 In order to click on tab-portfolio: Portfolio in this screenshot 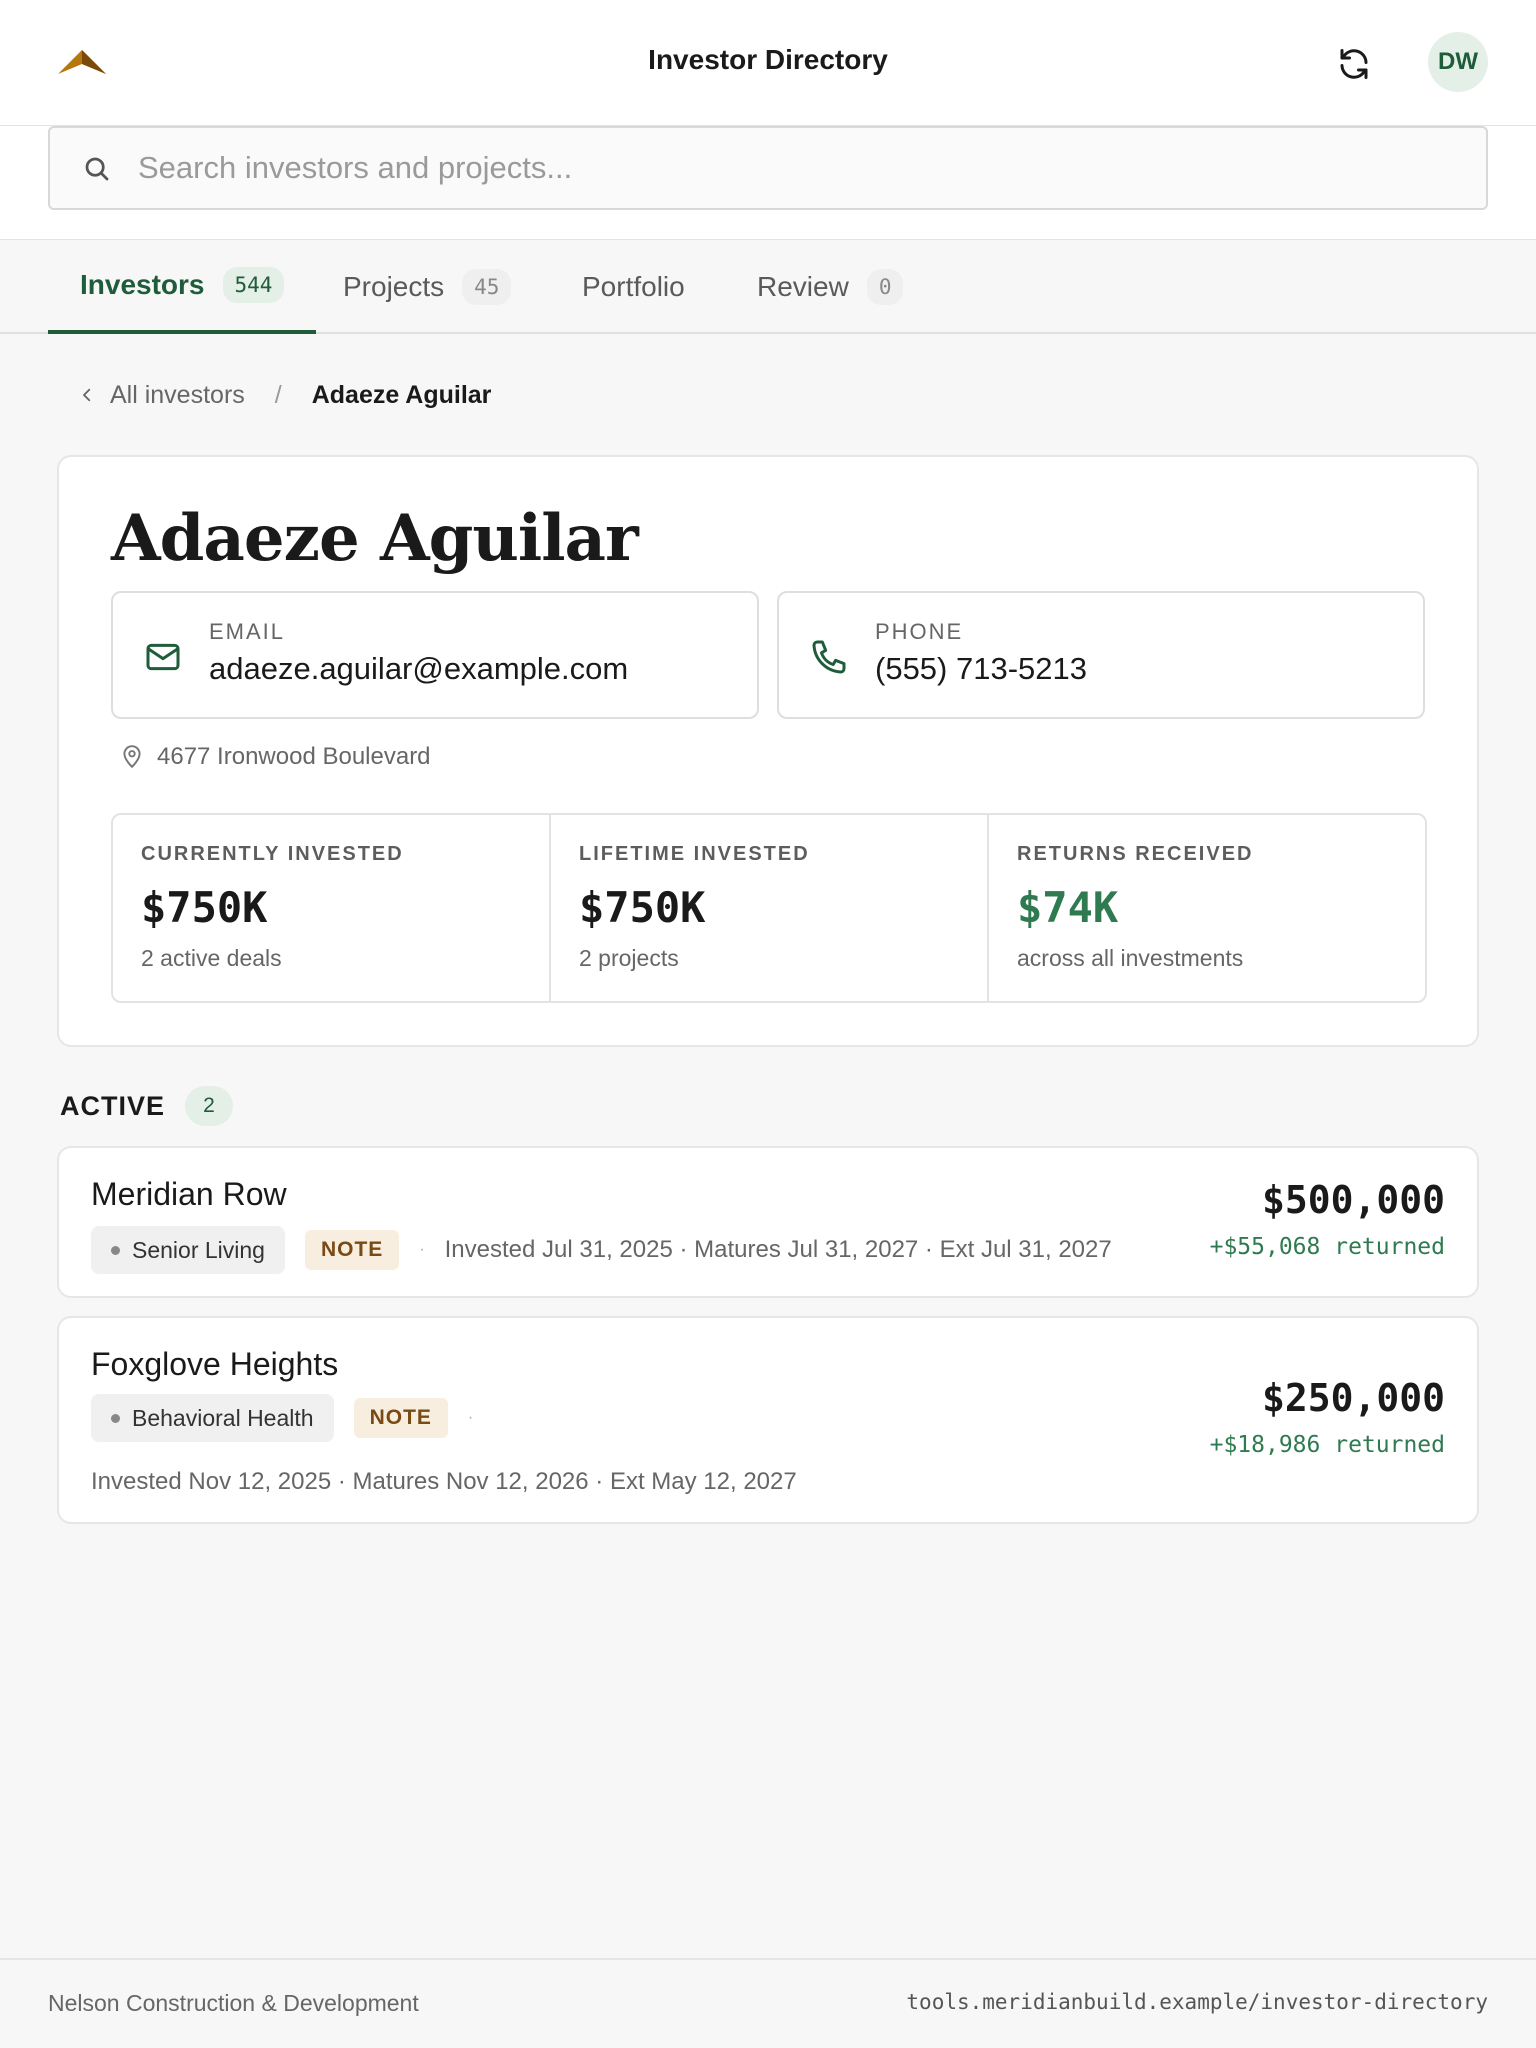, I will do `click(633, 287)`.